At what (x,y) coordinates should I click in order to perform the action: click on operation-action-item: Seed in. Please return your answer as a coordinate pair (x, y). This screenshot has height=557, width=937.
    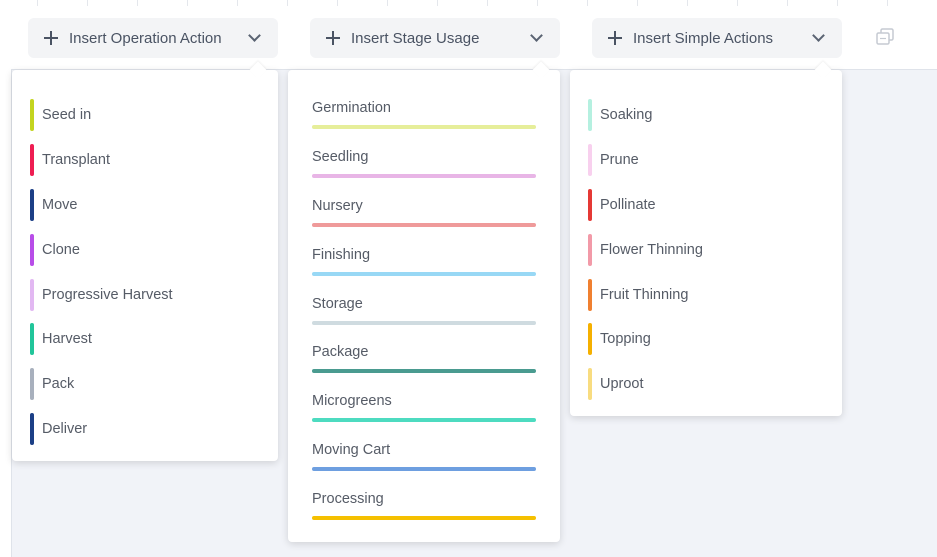
    Looking at the image, I should click on (101, 115).